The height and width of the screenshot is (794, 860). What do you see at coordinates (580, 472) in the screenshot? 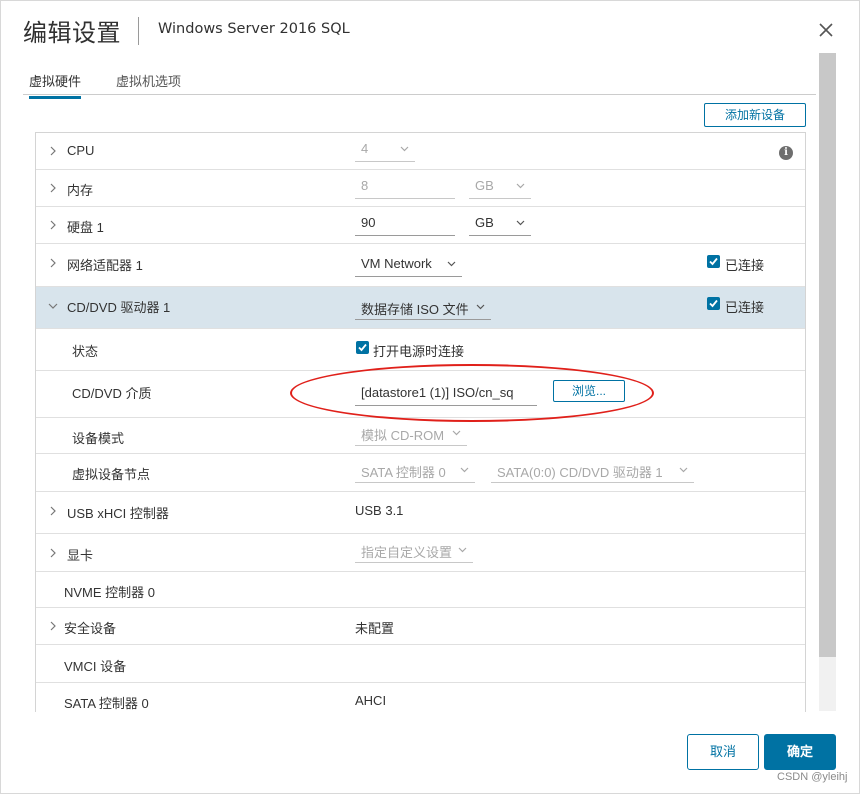
I see `device-node-value: SATA(0:0) CD/DVD 驱动器 1` at bounding box center [580, 472].